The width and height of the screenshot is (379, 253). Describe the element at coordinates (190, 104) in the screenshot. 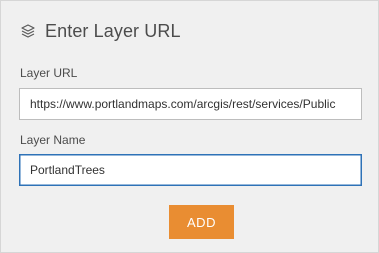

I see `layer-url-input` at that location.